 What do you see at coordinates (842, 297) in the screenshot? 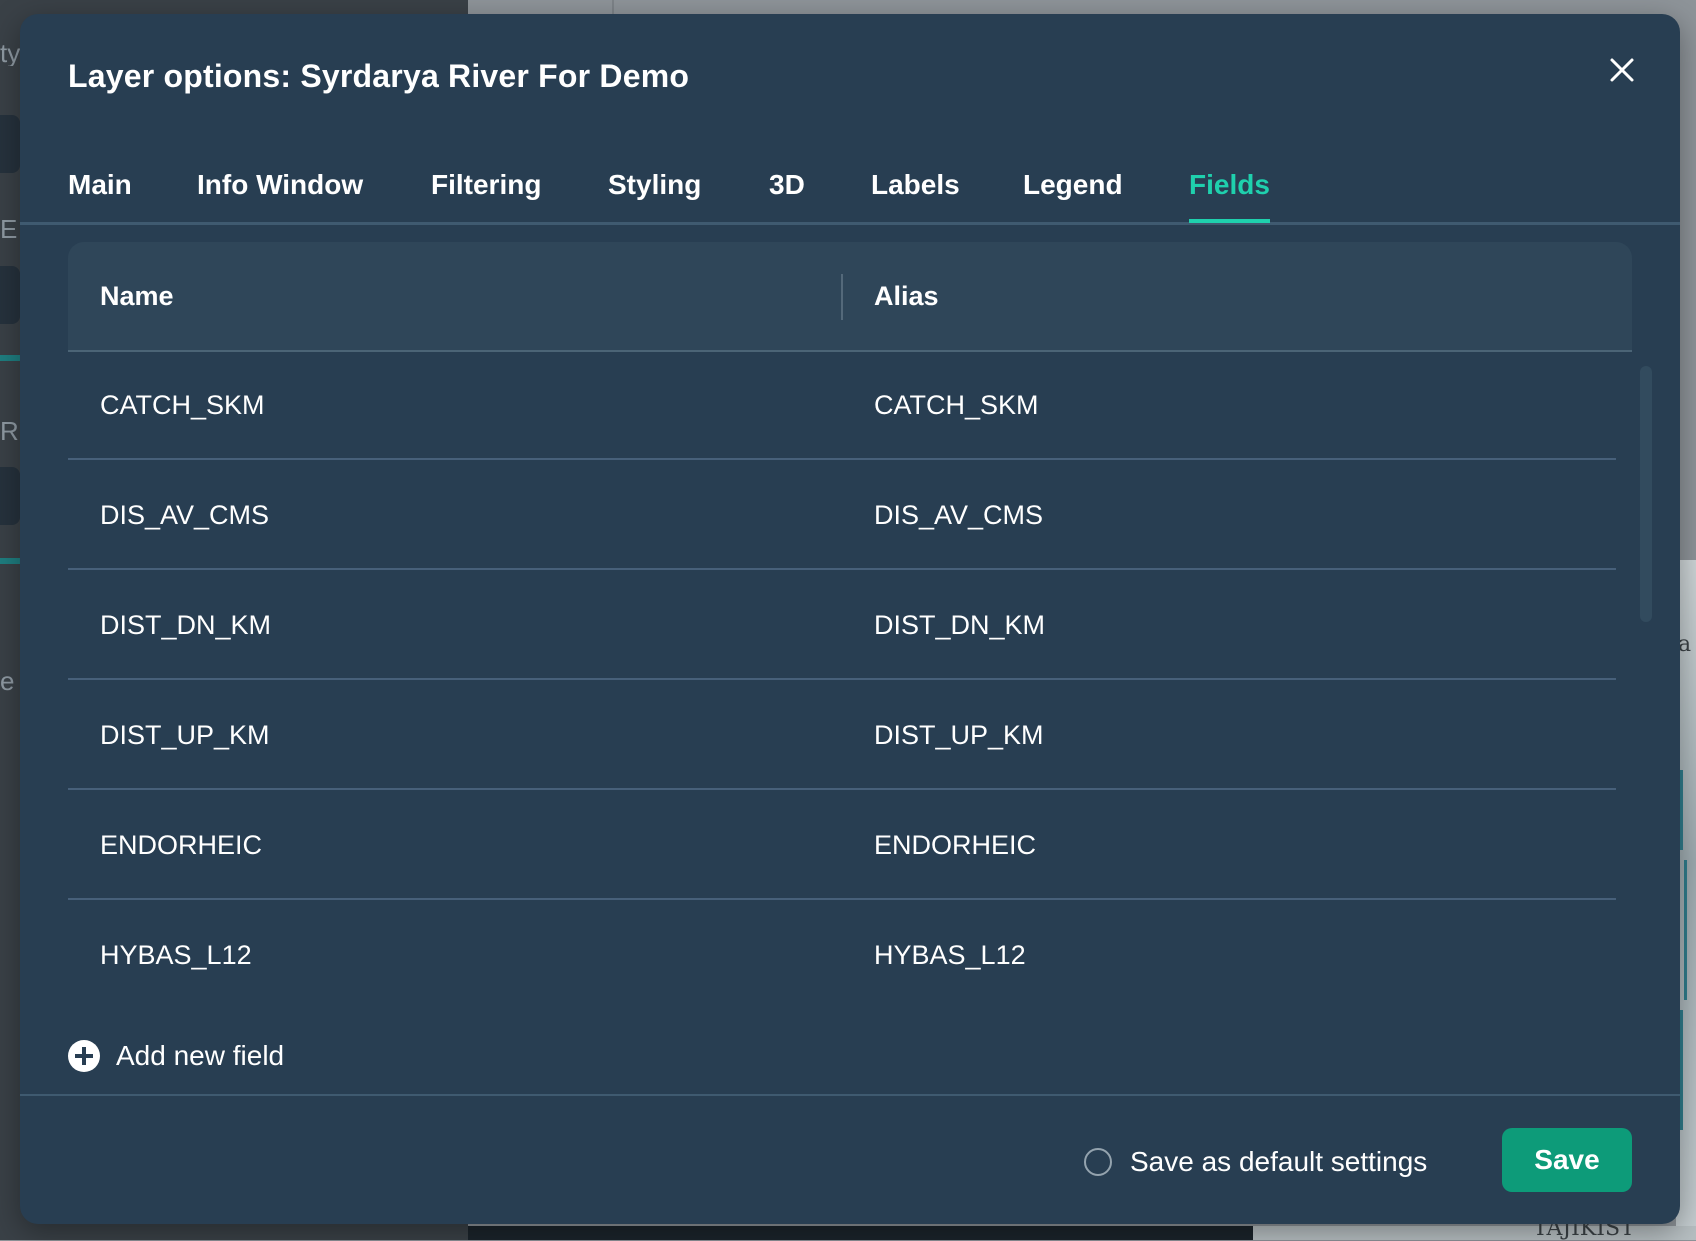
I see `column-divider` at bounding box center [842, 297].